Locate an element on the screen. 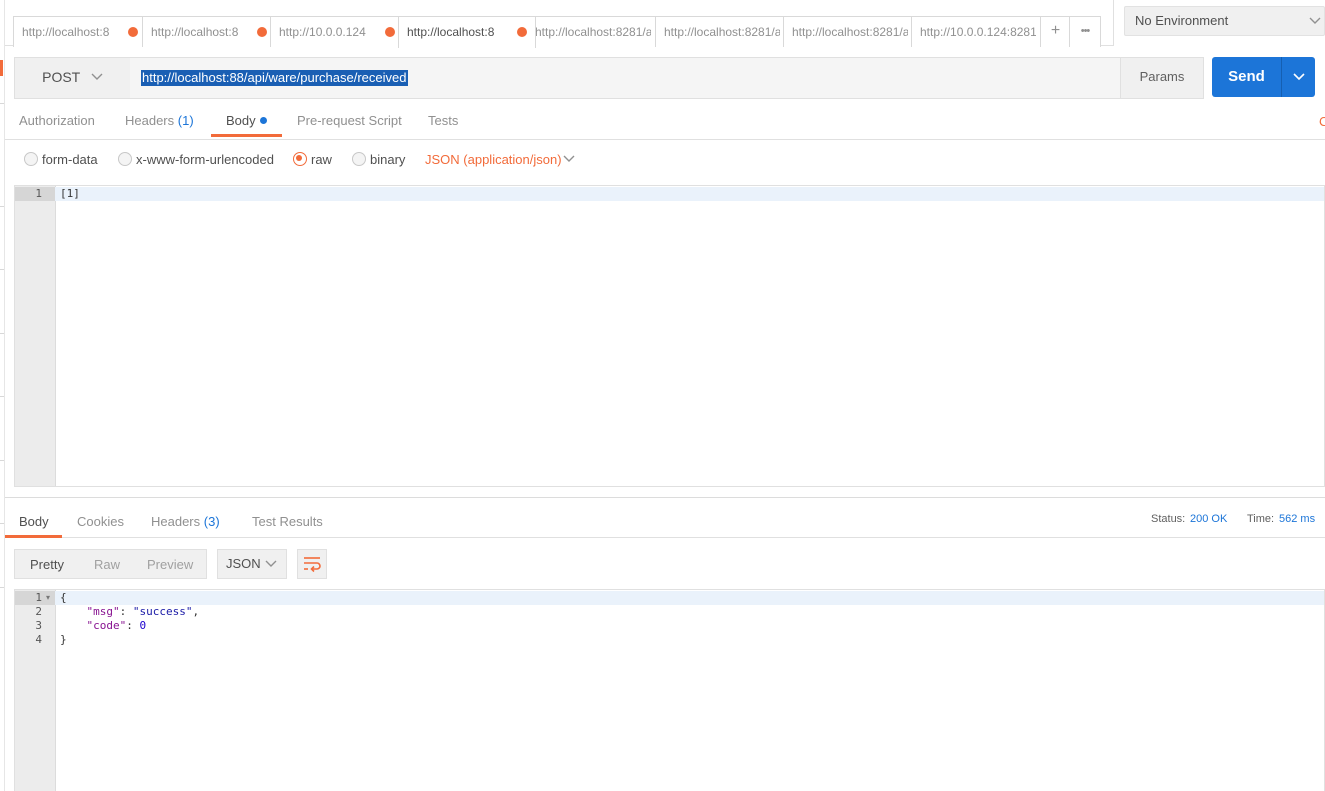 The width and height of the screenshot is (1325, 791). code-line: { is located at coordinates (63, 597).